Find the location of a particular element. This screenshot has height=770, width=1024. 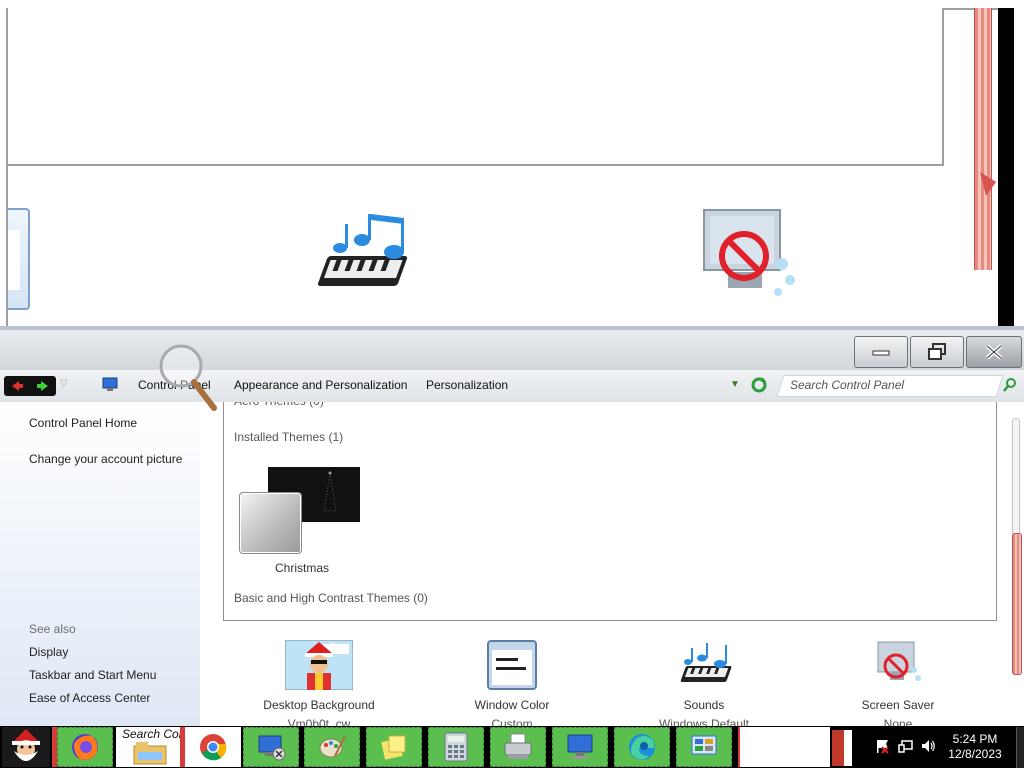

network-taskbar-button is located at coordinates (271, 747).